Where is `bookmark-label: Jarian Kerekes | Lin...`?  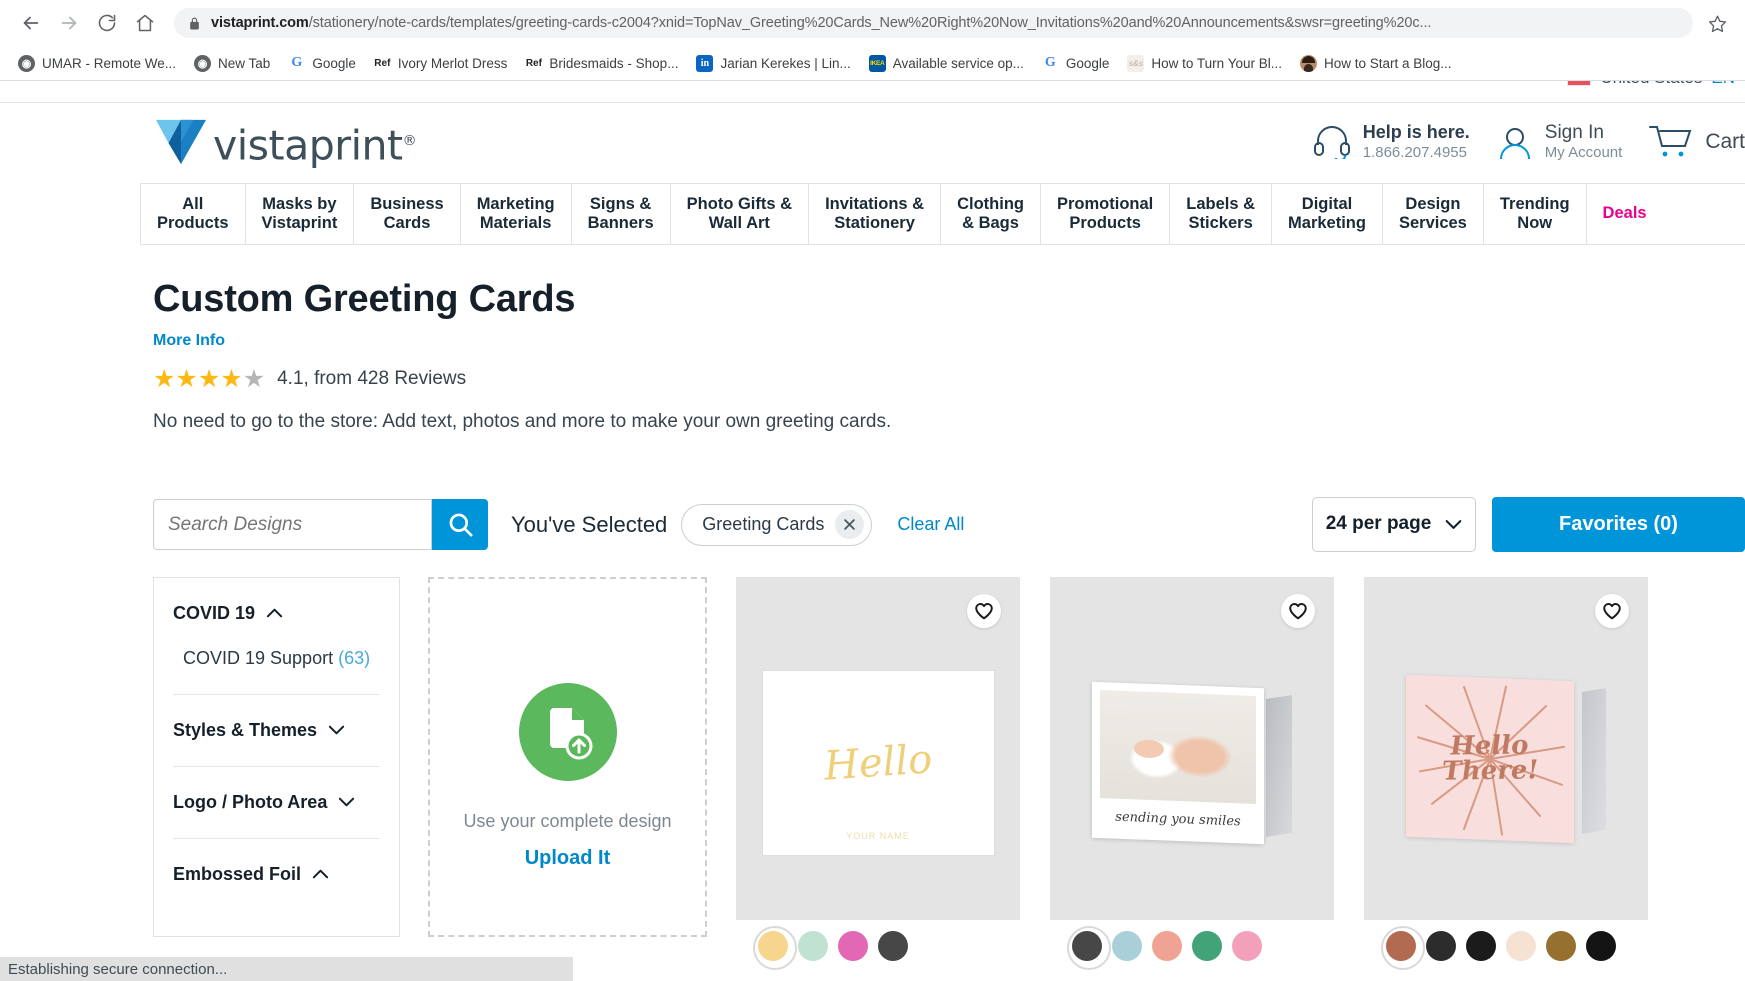
bookmark-label: Jarian Kerekes | Lin... is located at coordinates (785, 63).